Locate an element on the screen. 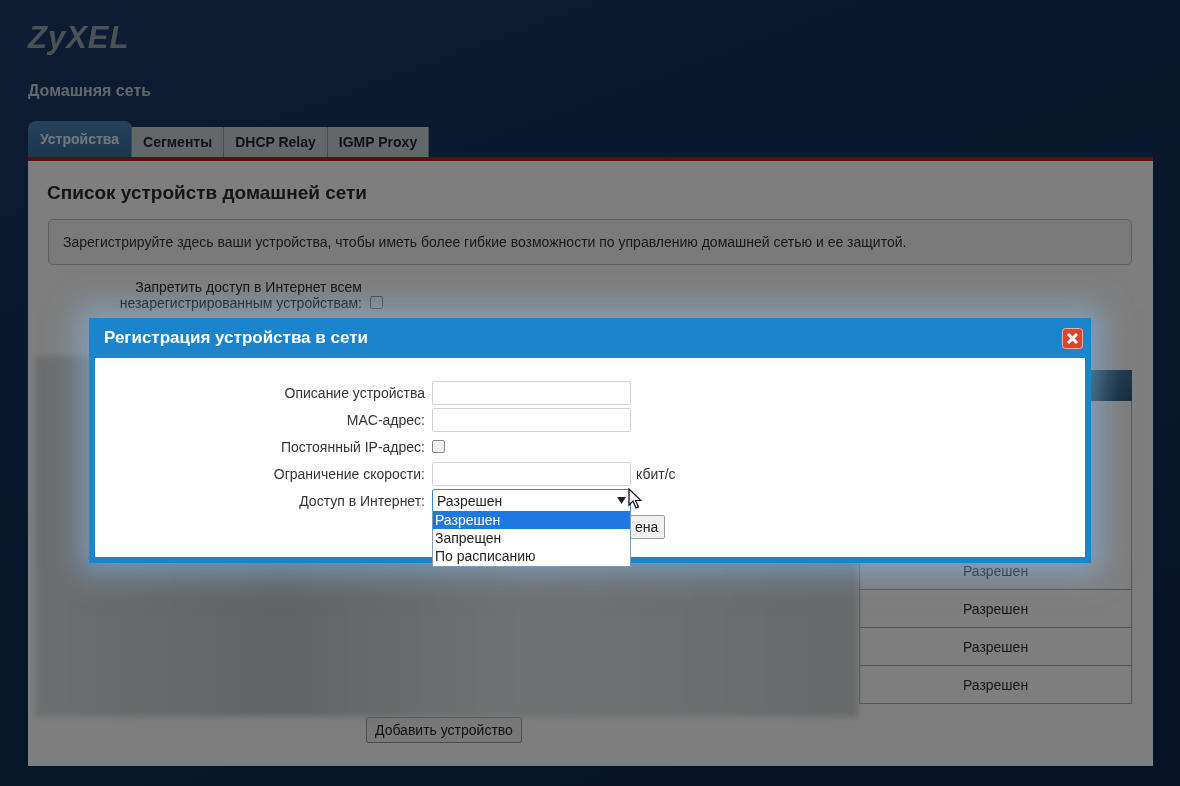  page-title: Домашняя сеть is located at coordinates (90, 91).